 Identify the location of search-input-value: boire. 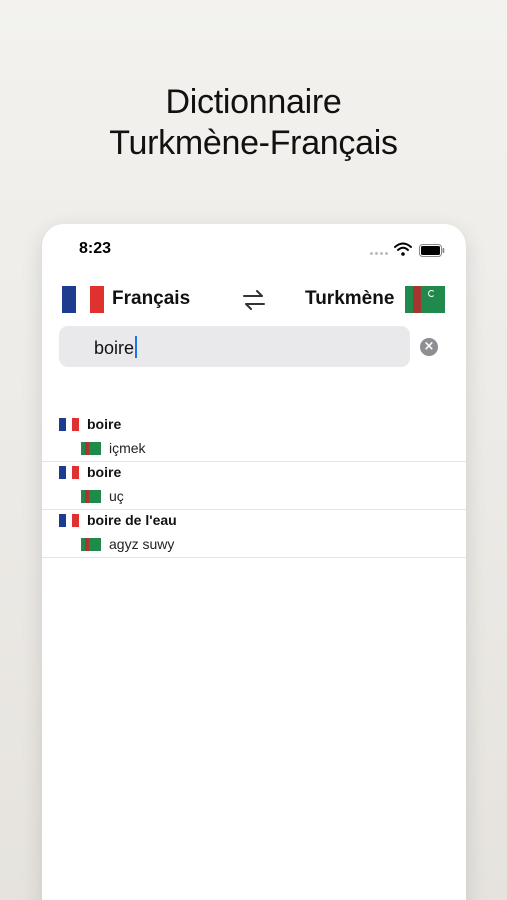
(116, 347).